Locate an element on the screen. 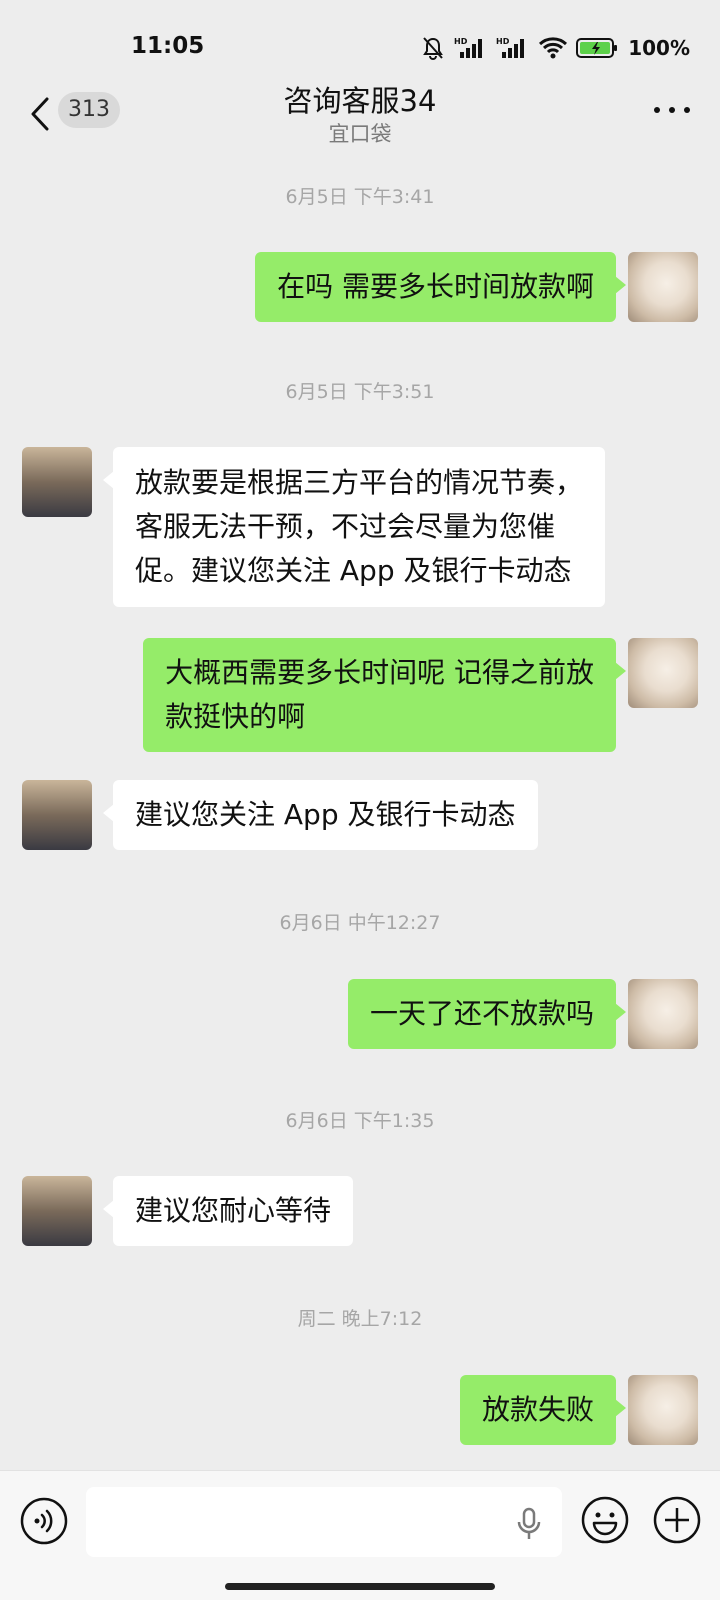 The width and height of the screenshot is (720, 1600). message-timestamp: 周二 晚上7:12 is located at coordinates (360, 1319).